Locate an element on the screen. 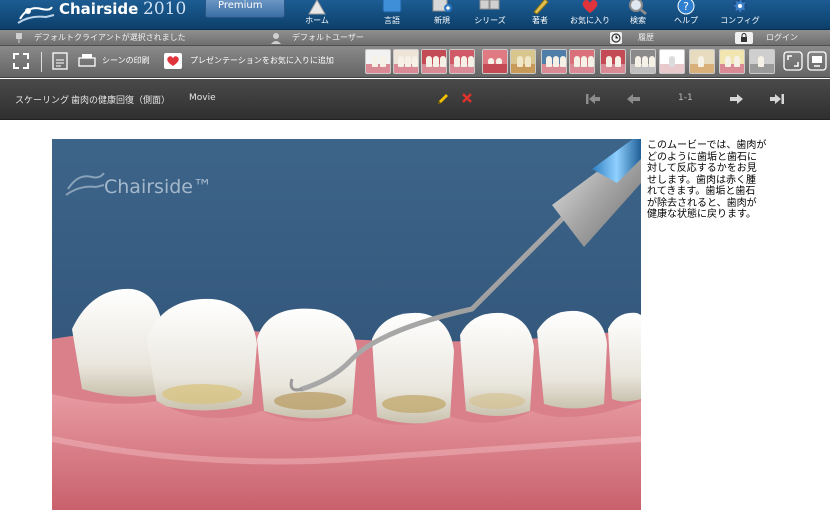  last-page-icon is located at coordinates (777, 99).